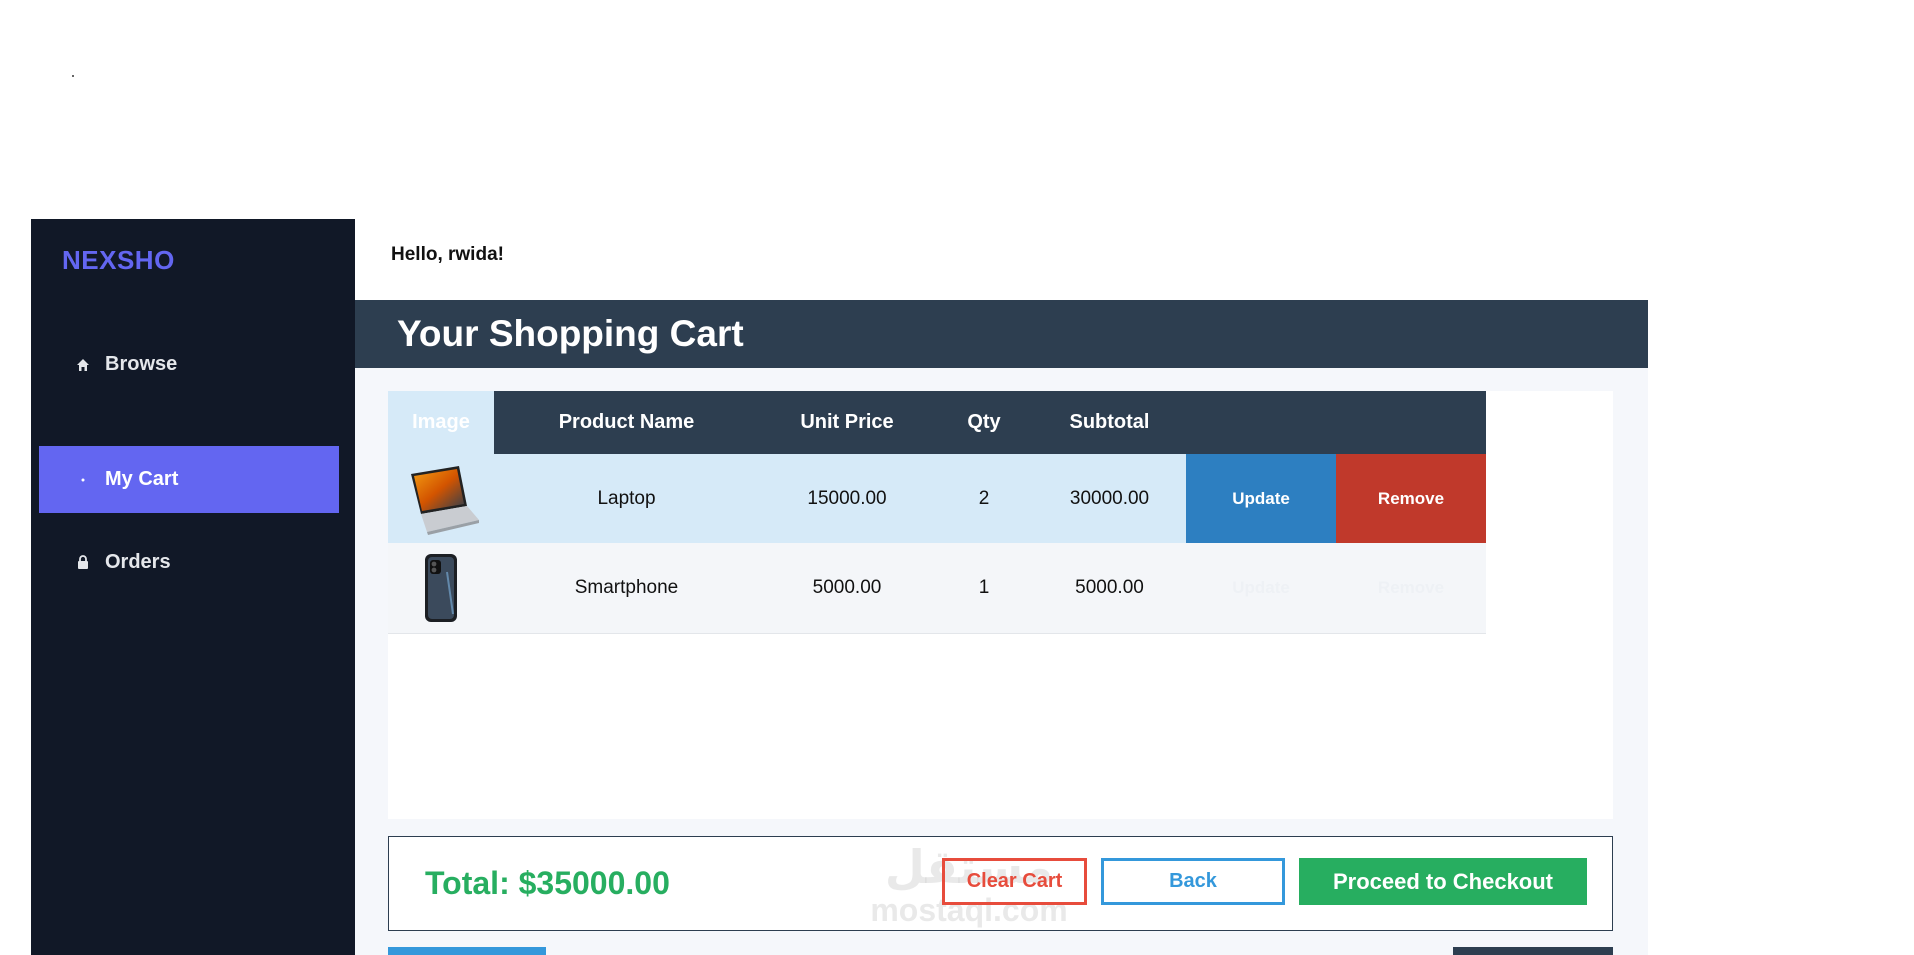  Describe the element at coordinates (626, 498) in the screenshot. I see `product-name-cell: Laptop` at that location.